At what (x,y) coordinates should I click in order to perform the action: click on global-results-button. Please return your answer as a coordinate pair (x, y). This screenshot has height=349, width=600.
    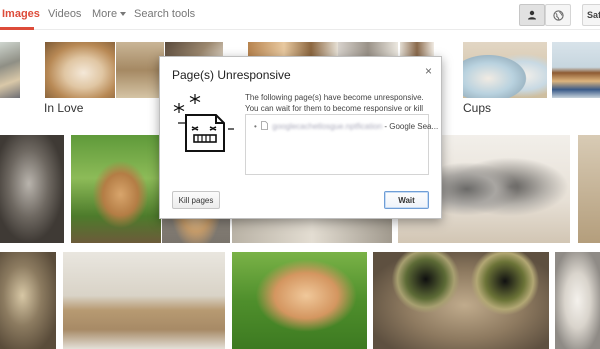
    Looking at the image, I should click on (558, 15).